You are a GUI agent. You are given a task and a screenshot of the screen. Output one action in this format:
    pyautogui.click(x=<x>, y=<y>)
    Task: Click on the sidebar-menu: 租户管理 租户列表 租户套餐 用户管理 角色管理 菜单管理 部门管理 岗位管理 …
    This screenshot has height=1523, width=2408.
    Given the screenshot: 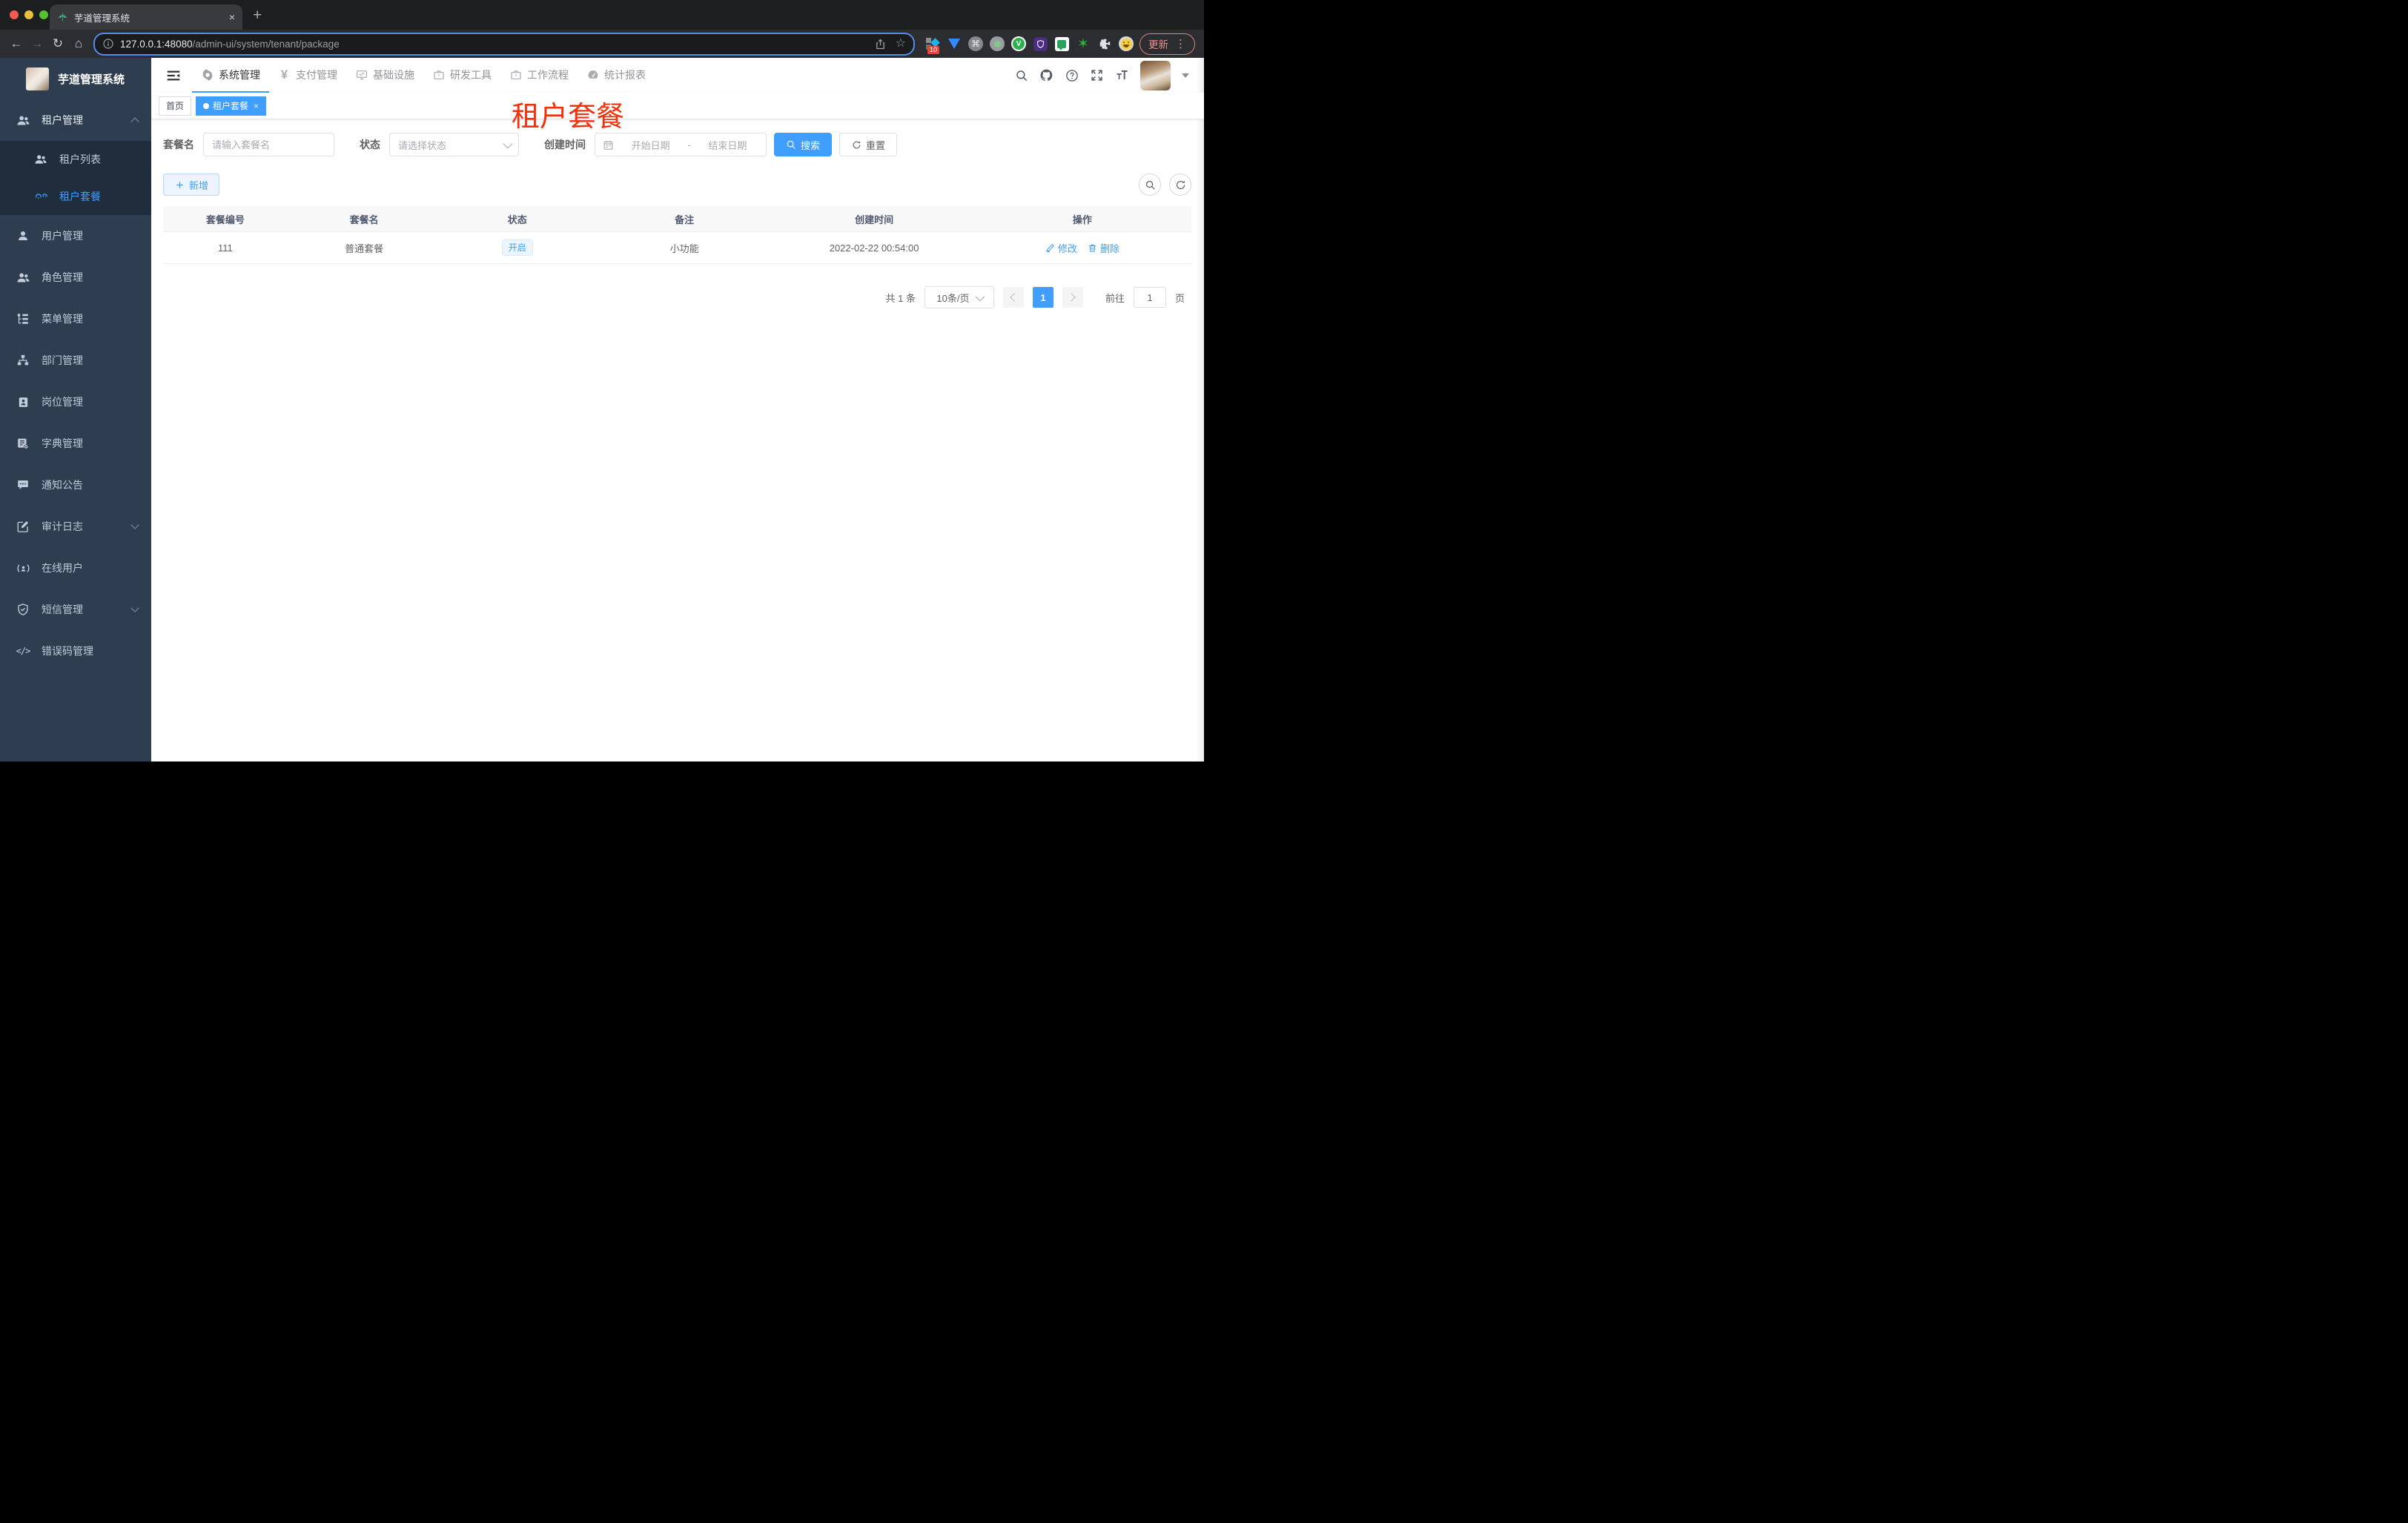 What is the action you would take?
    pyautogui.click(x=75, y=431)
    